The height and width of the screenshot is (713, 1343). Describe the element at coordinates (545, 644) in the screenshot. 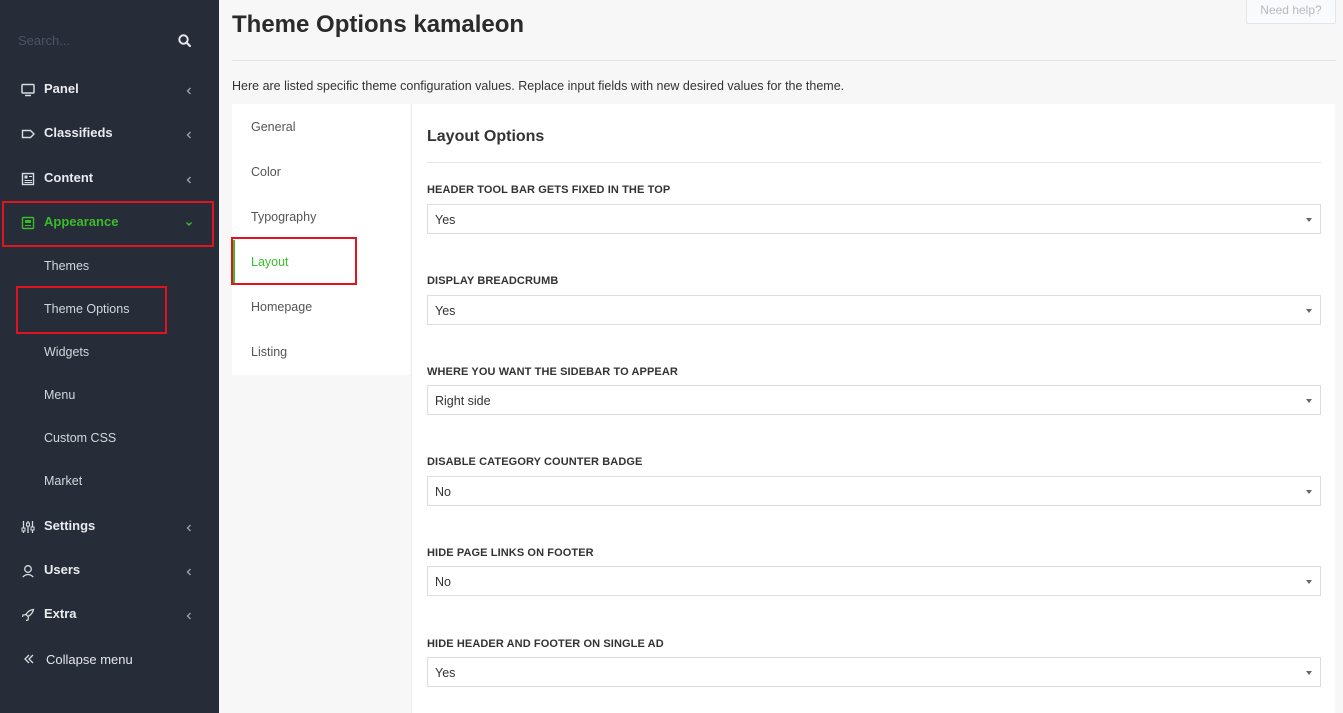

I see `field-label-hide-header-footer-single-ad: HIDE HEADER AND FOOTER ON SINGLE AD` at that location.